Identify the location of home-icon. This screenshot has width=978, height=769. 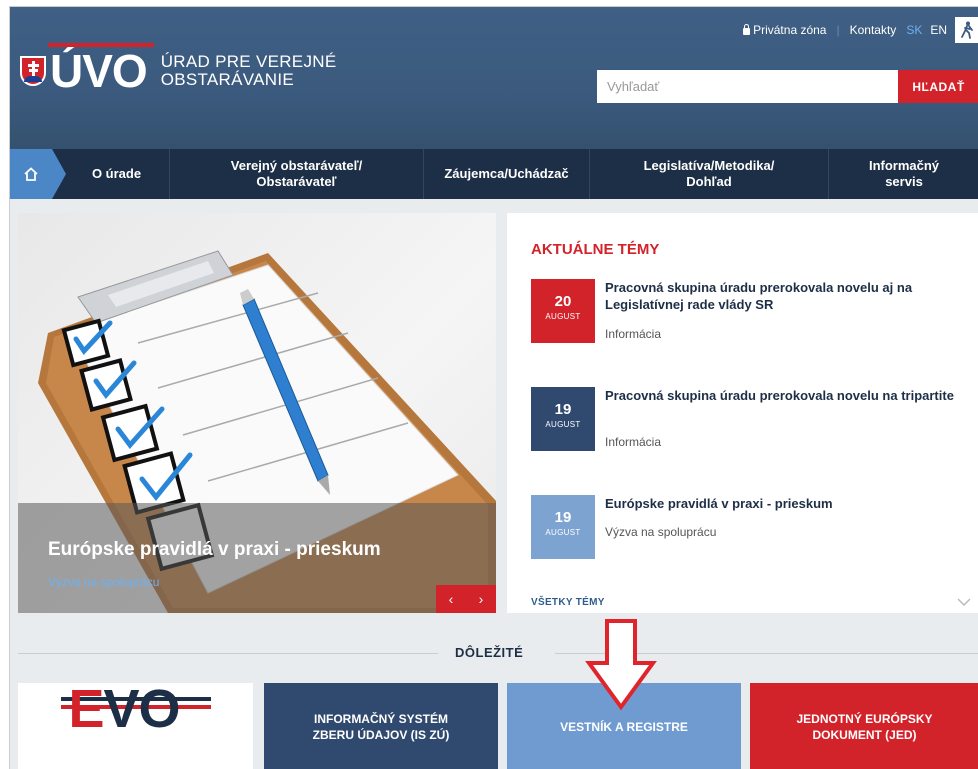
(31, 174).